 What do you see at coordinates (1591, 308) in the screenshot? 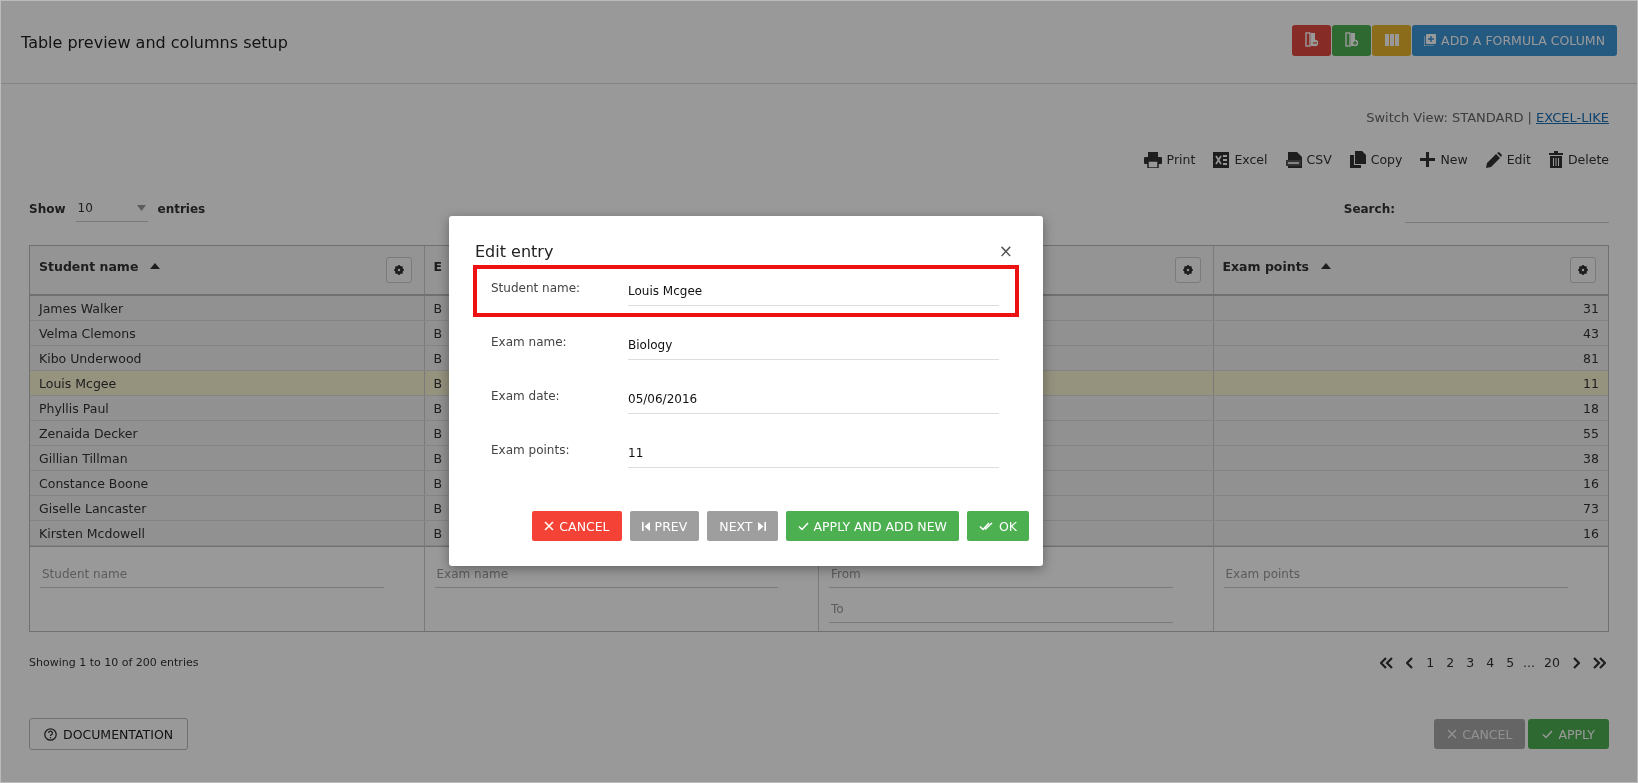
I see `table-cell-text: 31` at bounding box center [1591, 308].